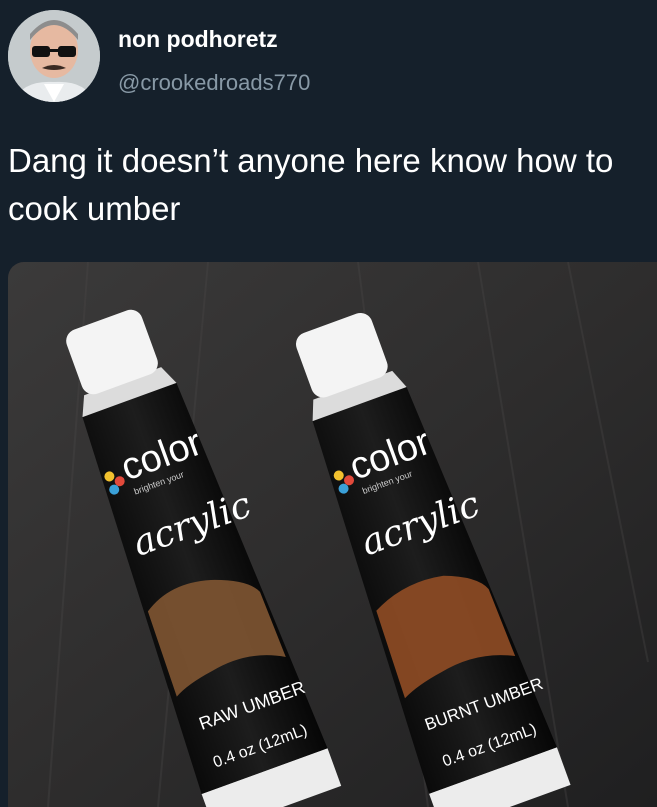 Image resolution: width=657 pixels, height=807 pixels. Describe the element at coordinates (214, 83) in the screenshot. I see `user-handle: @crookedroads770` at that location.